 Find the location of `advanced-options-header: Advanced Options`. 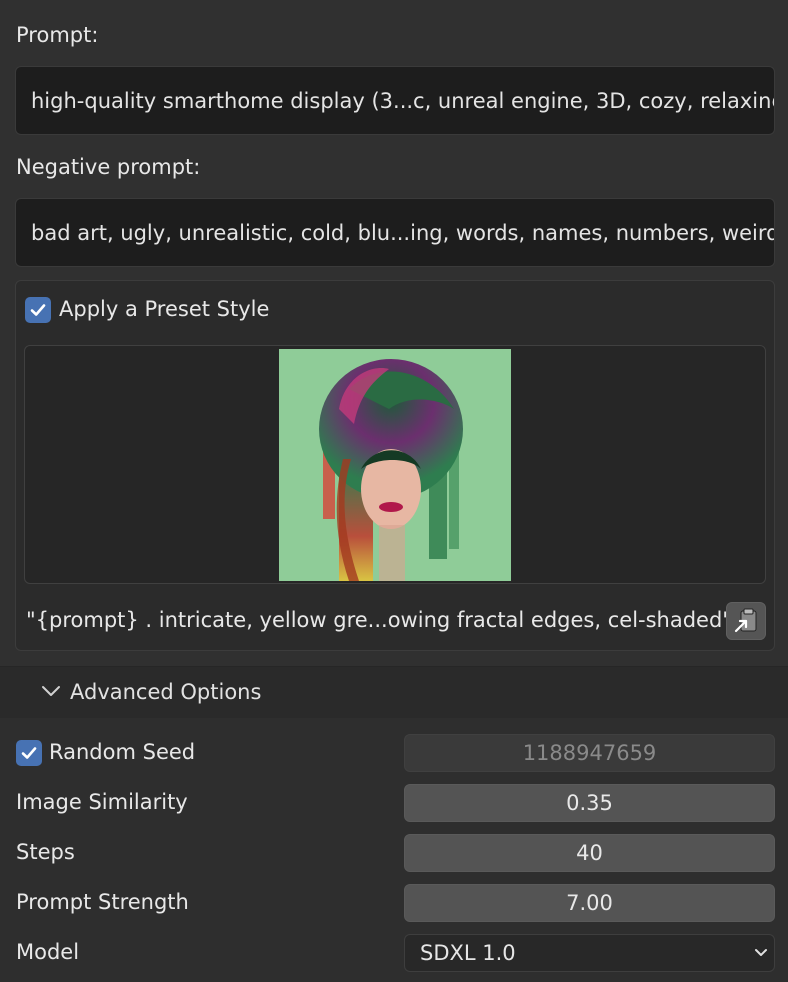

advanced-options-header: Advanced Options is located at coordinates (394, 692).